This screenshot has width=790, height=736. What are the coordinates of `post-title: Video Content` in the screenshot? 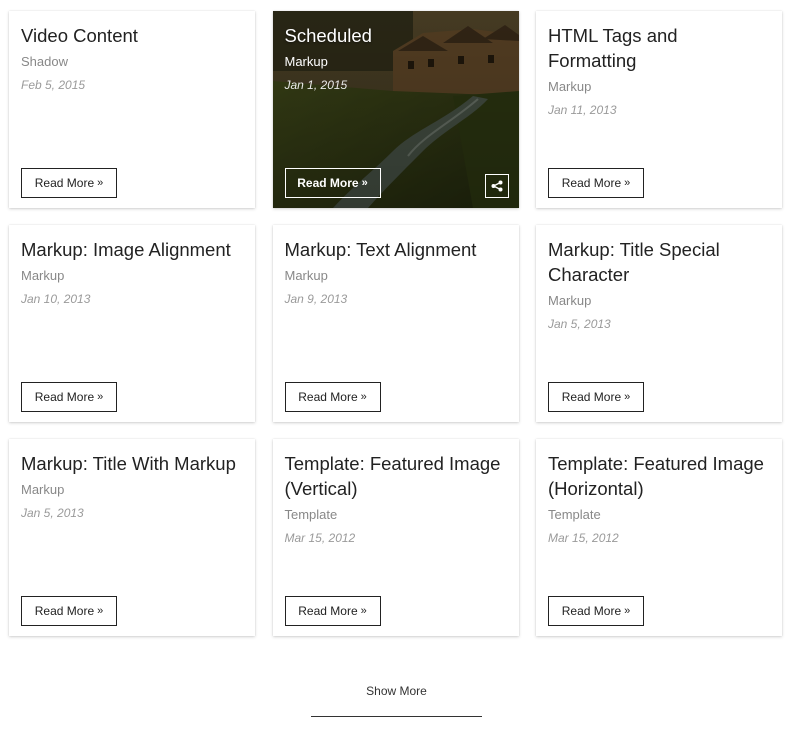 It's located at (132, 35).